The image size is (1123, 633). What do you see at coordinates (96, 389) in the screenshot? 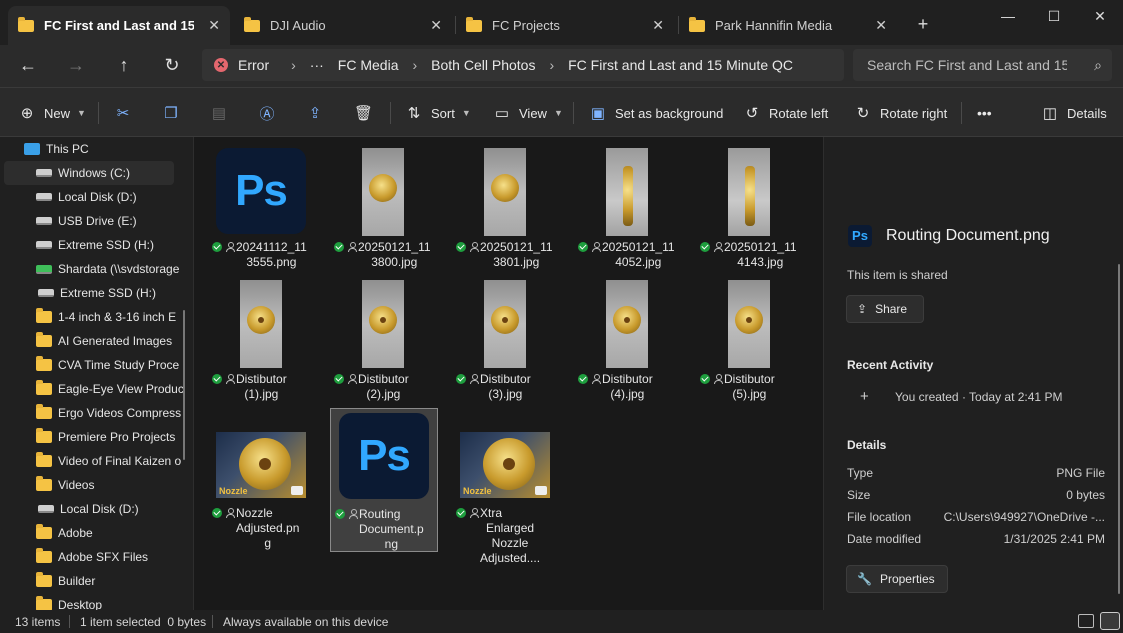
I see `sidebar-item: Eagle-Eye View Produc` at bounding box center [96, 389].